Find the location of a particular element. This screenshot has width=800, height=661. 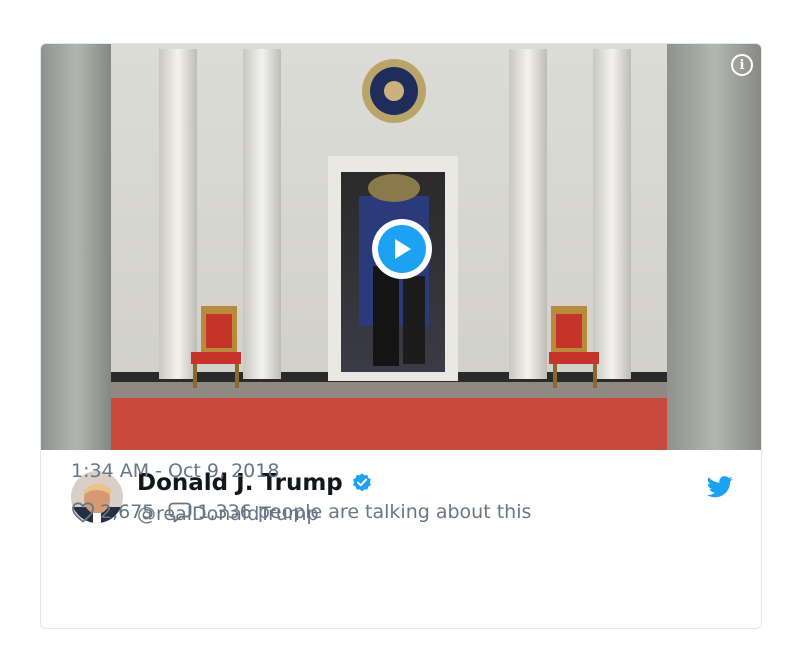

twitter-bird-icon is located at coordinates (719, 489).